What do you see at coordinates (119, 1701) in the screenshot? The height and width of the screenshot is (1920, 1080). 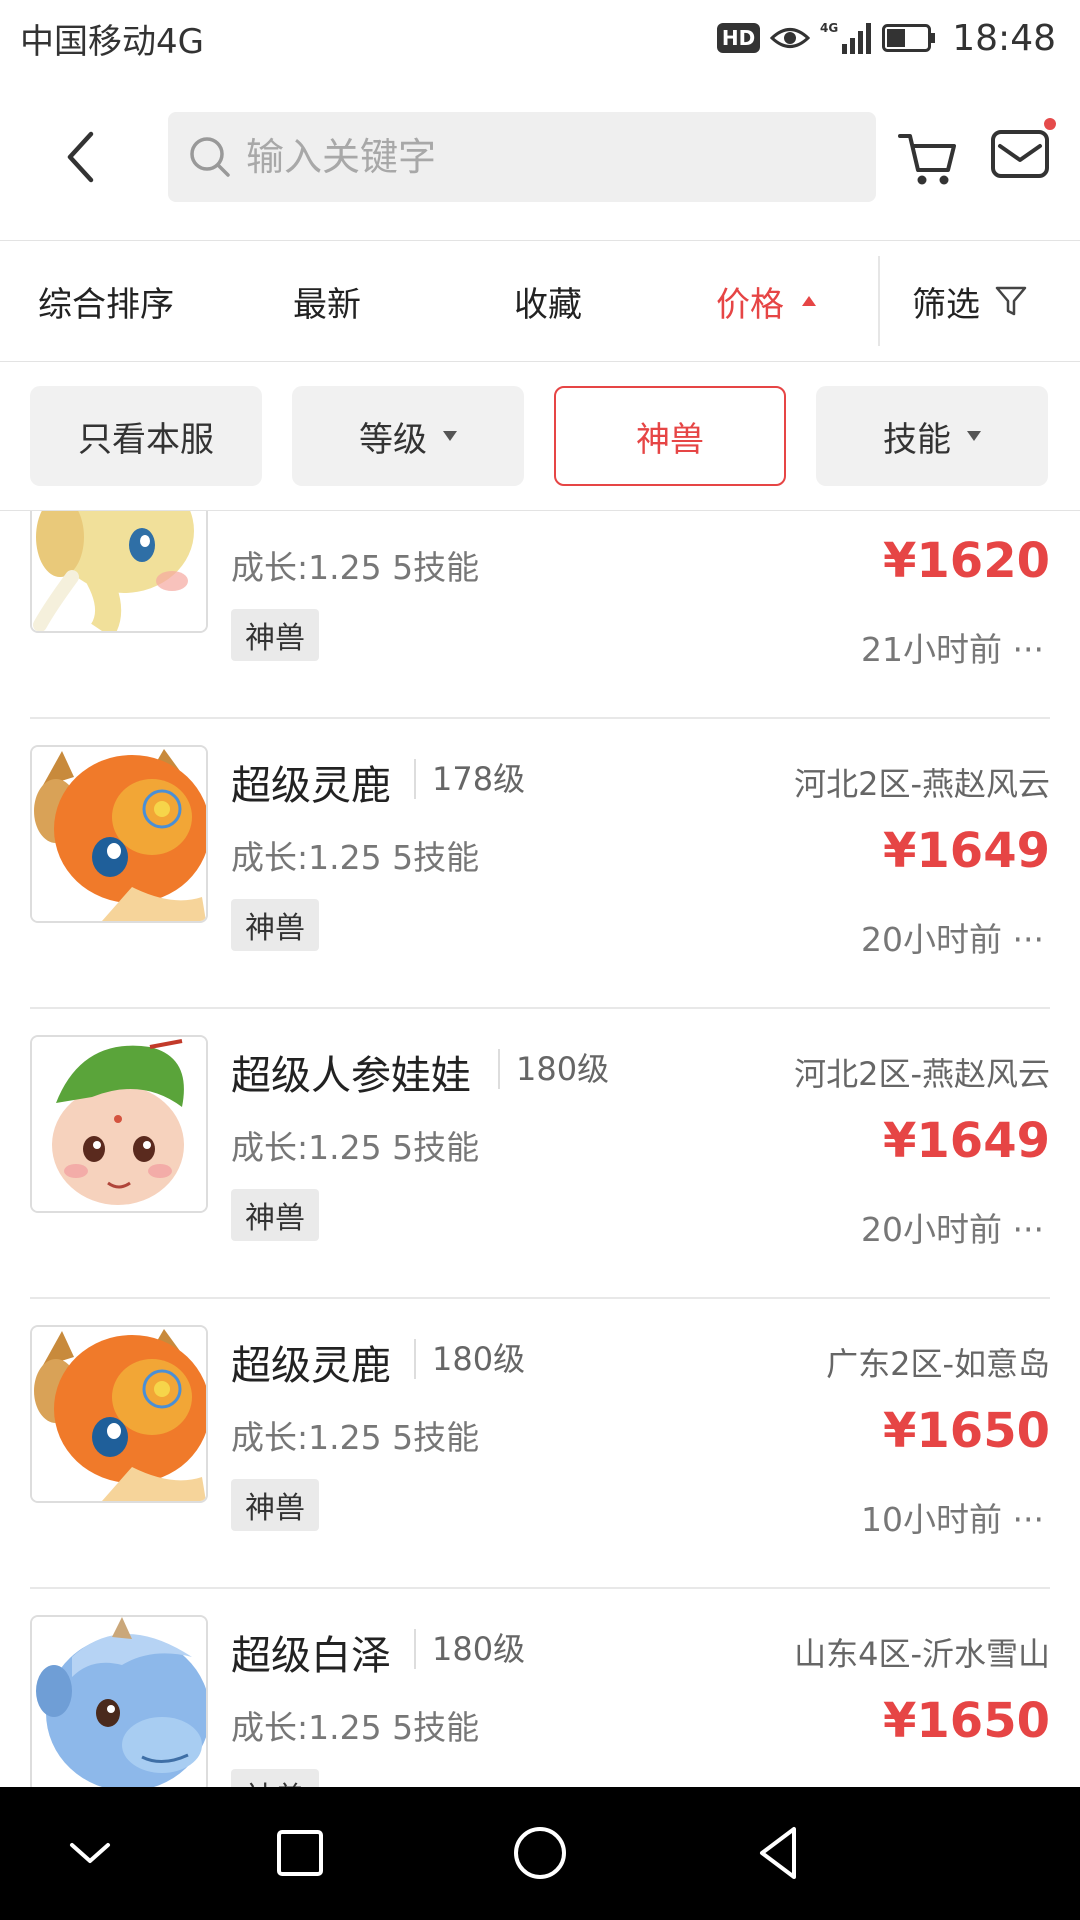 I see `pet-thumbnail-baize` at bounding box center [119, 1701].